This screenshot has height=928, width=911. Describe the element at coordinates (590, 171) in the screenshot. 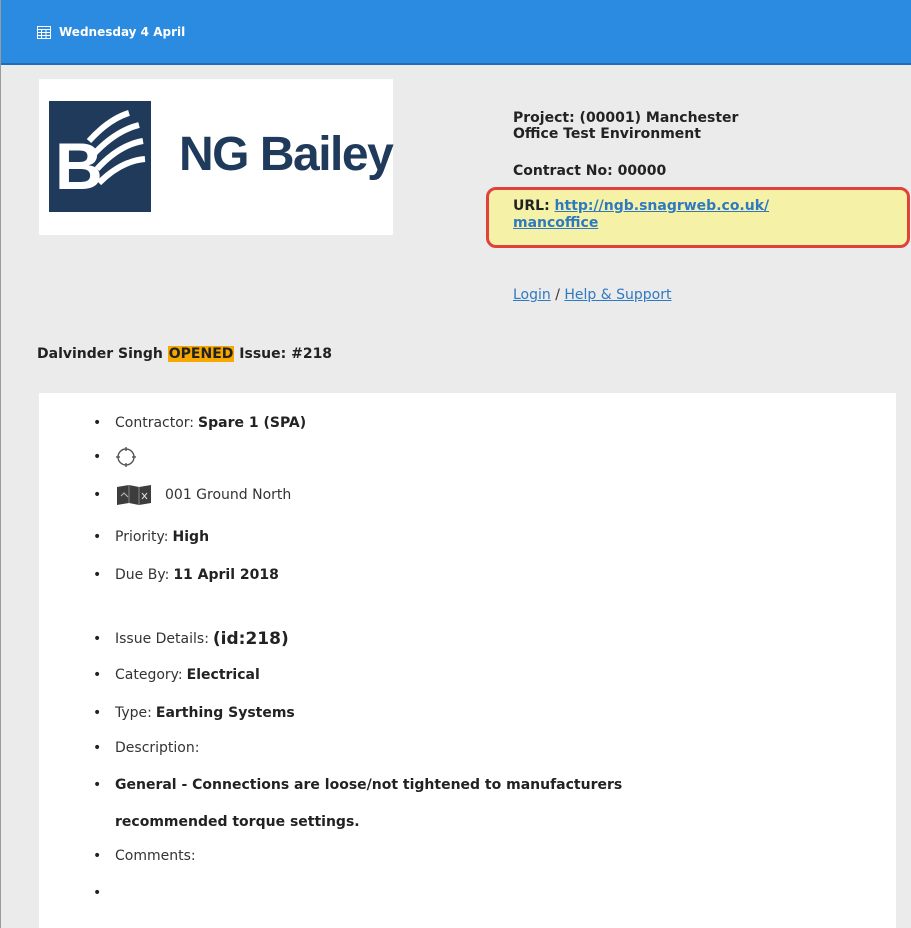

I see `contract-number: Contract No: 00000` at that location.